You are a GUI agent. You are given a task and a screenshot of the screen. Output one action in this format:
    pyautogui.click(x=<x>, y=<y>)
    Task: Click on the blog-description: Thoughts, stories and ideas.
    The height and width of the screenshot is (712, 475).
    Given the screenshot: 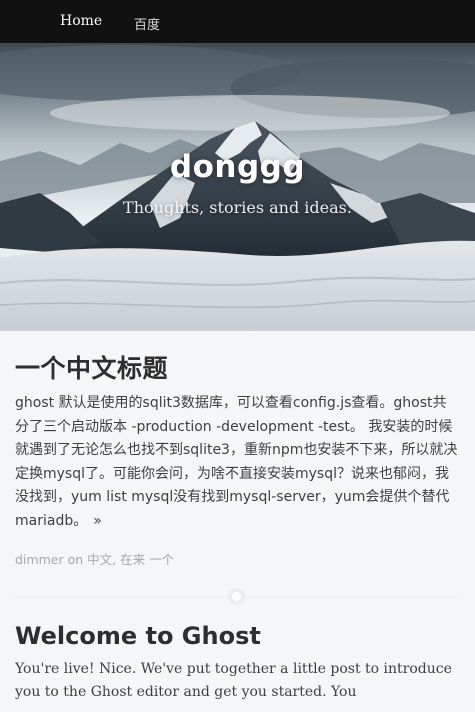 What is the action you would take?
    pyautogui.click(x=237, y=207)
    